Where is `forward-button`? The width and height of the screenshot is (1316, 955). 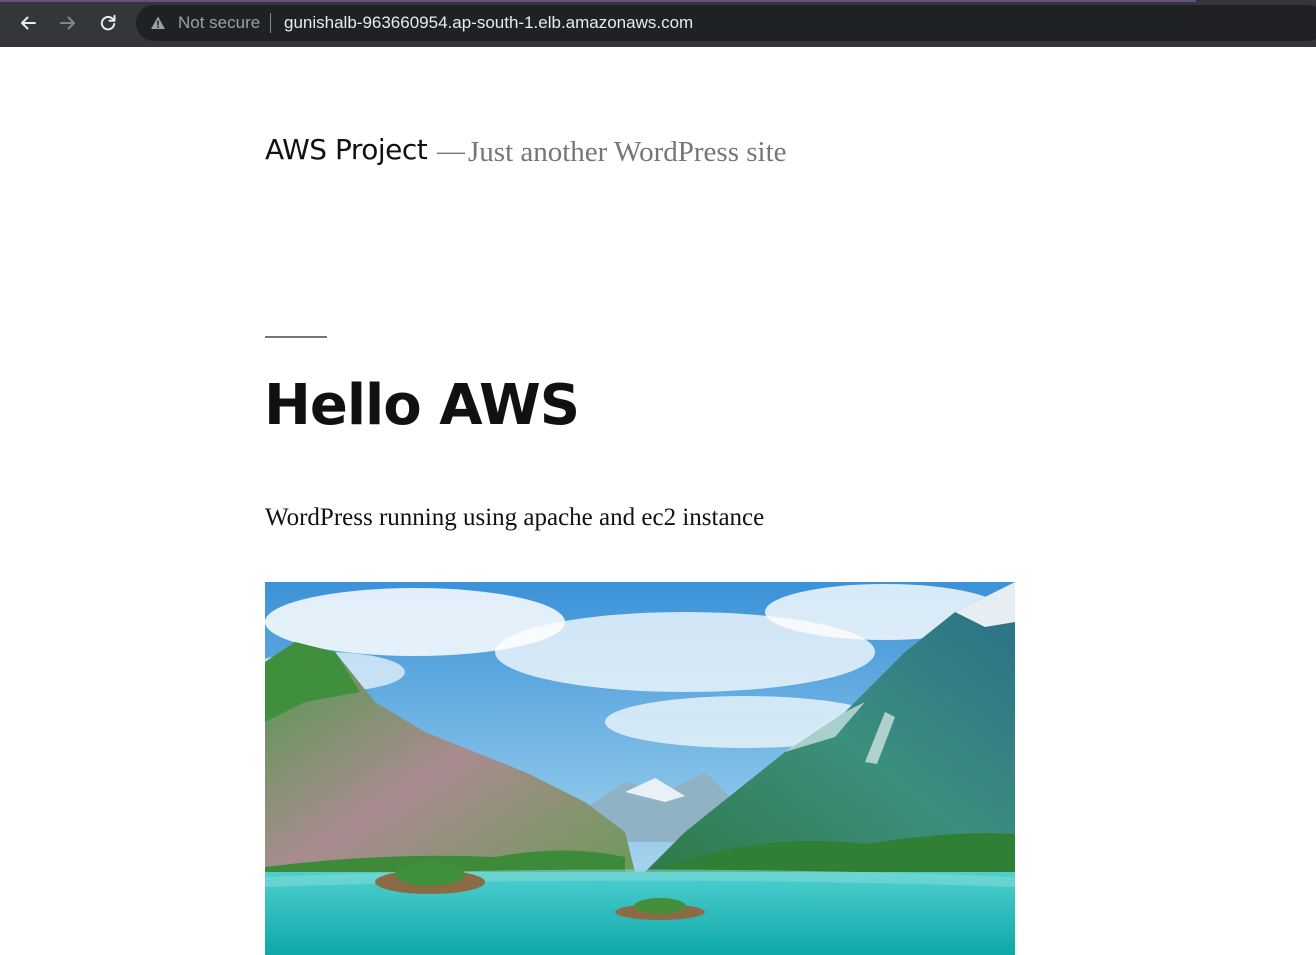
forward-button is located at coordinates (68, 23).